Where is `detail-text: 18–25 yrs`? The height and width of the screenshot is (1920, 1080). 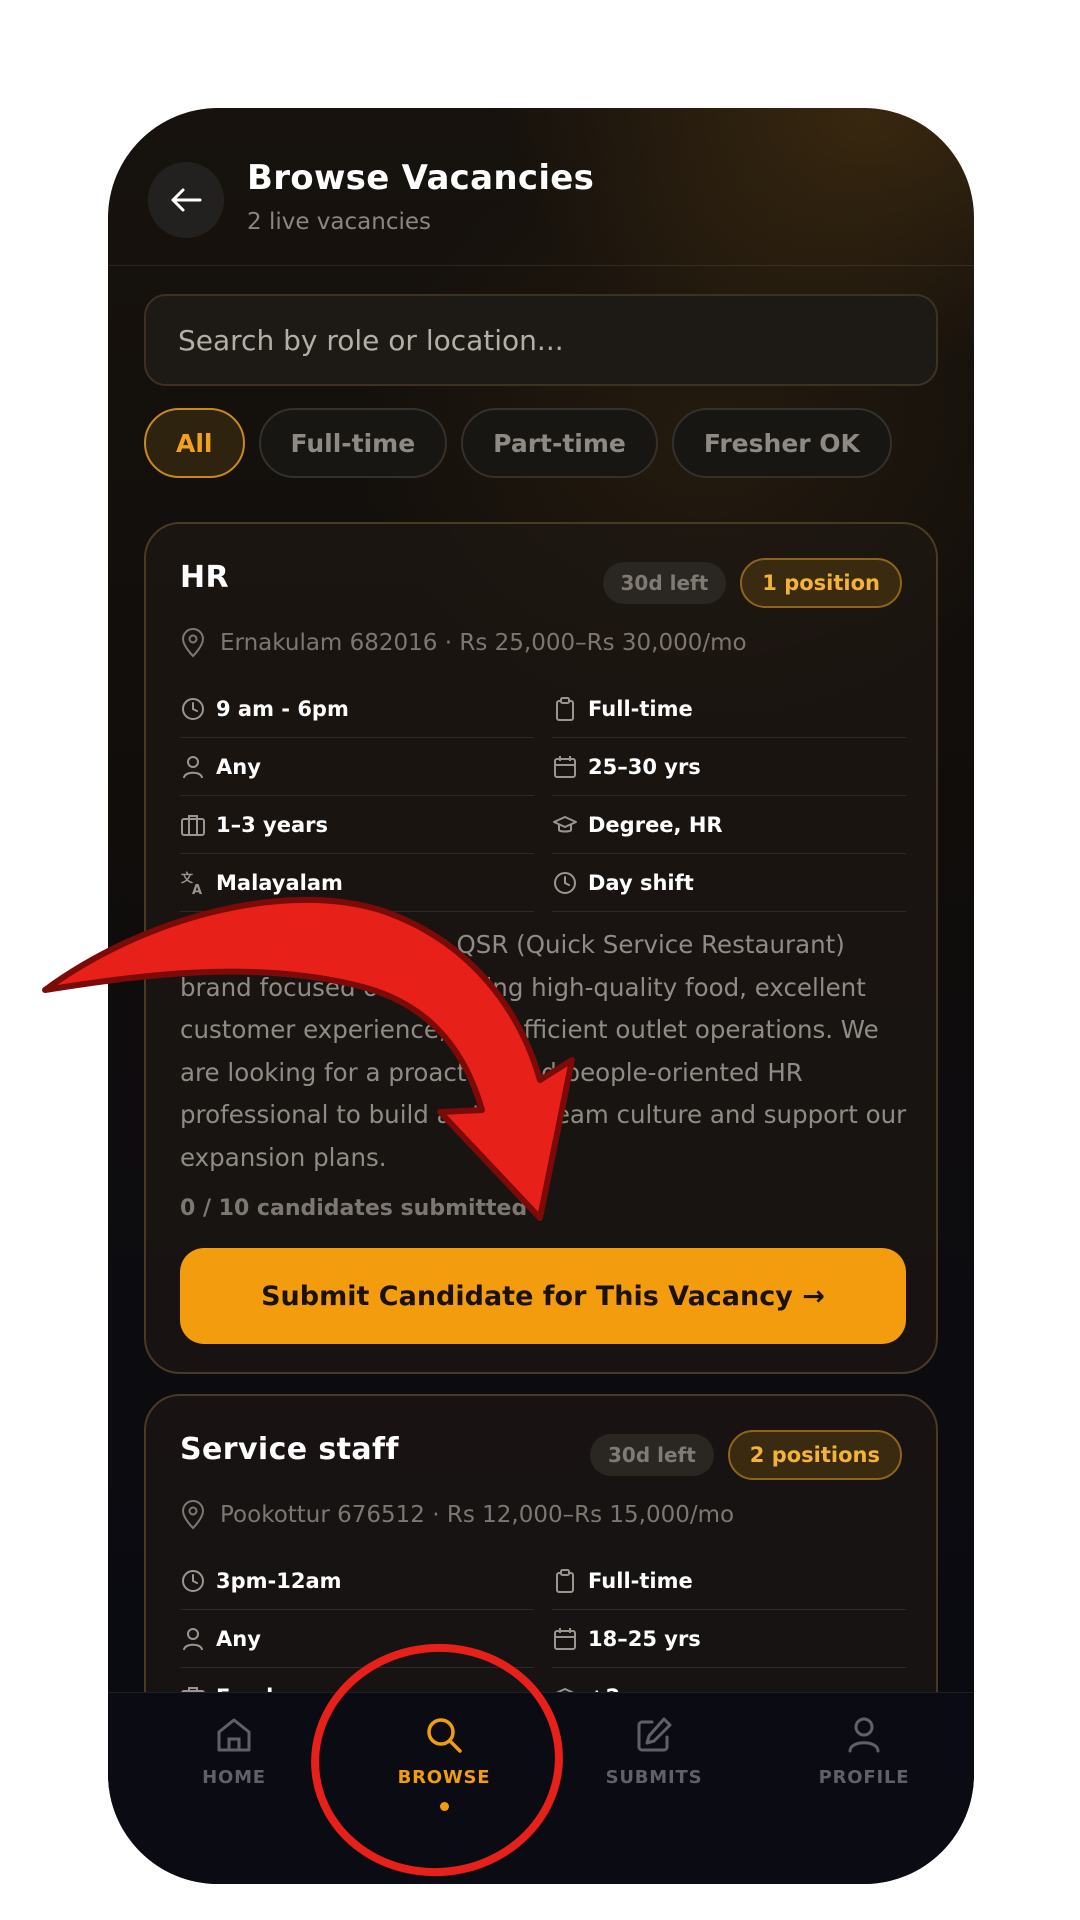 detail-text: 18–25 yrs is located at coordinates (644, 1638).